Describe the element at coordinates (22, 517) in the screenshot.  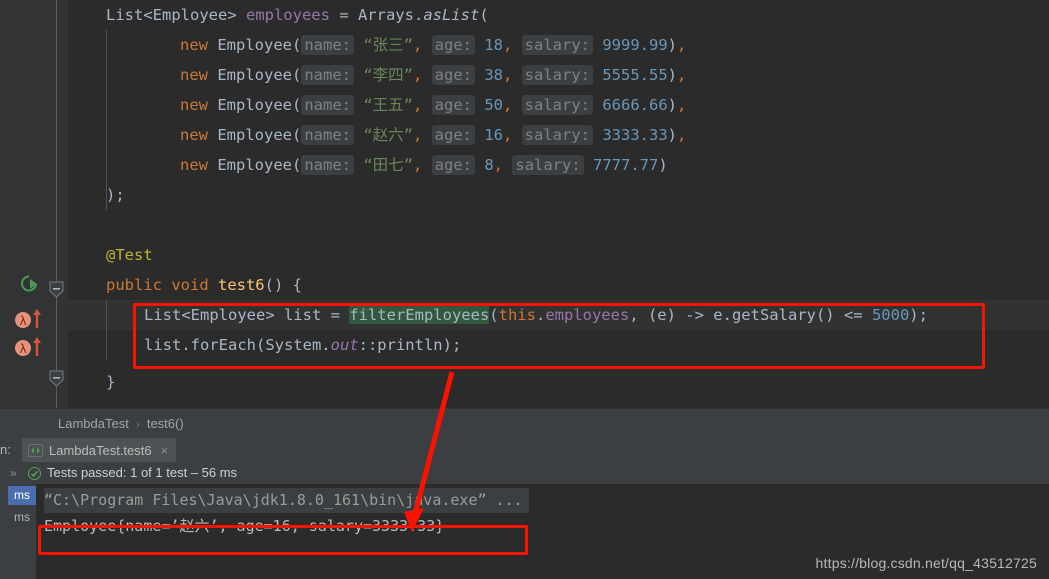
I see `test-tree-duration: ms` at that location.